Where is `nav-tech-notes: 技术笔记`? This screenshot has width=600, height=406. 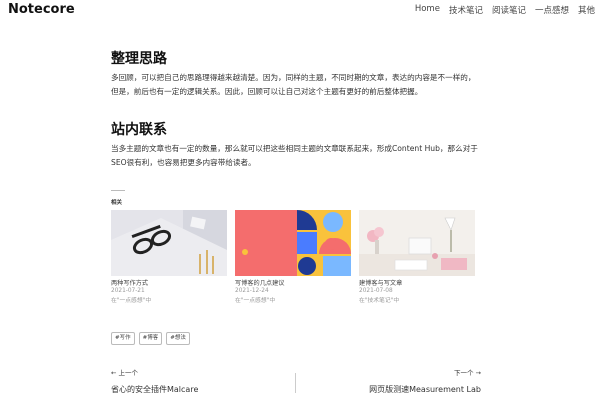
nav-tech-notes: 技术笔记 is located at coordinates (466, 10).